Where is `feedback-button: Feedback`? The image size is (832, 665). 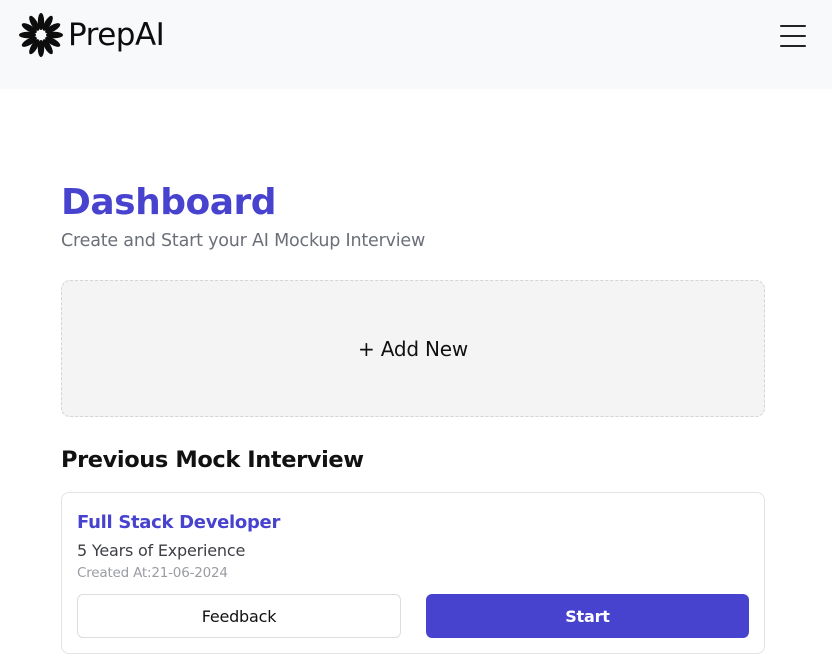 feedback-button: Feedback is located at coordinates (239, 616).